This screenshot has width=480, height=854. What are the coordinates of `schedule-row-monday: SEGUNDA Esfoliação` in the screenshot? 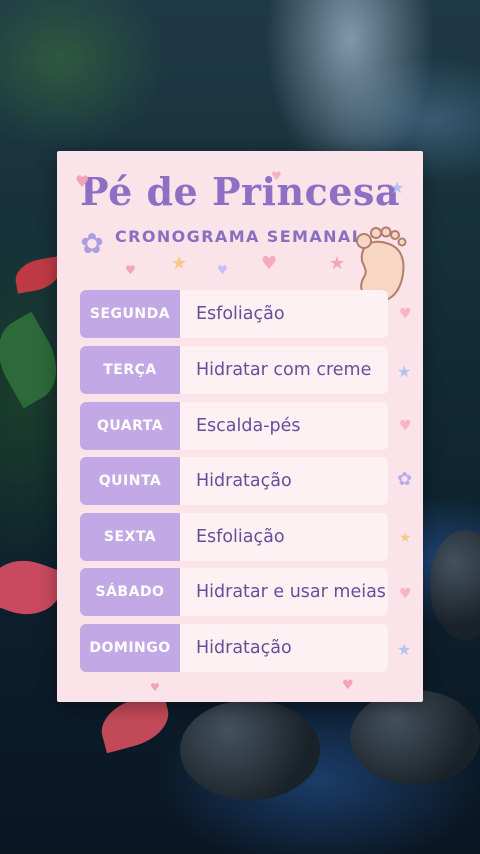 It's located at (234, 314).